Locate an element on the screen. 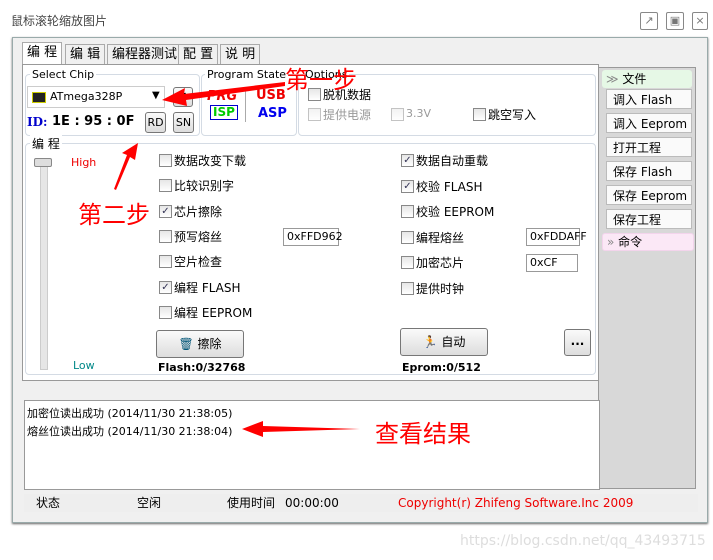  arrow-step2 is located at coordinates (126, 166).